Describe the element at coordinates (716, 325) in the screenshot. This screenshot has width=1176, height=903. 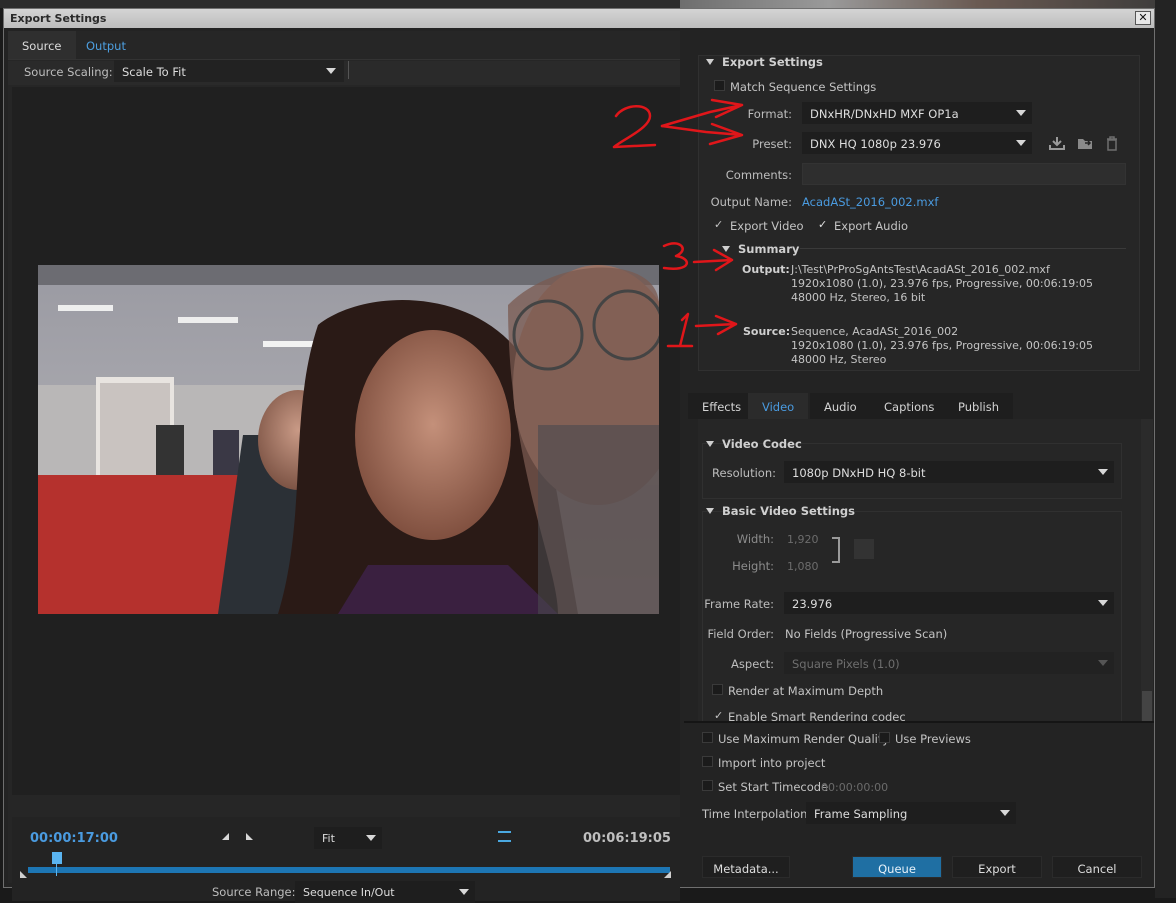
I see `annotation-arrow-source` at that location.